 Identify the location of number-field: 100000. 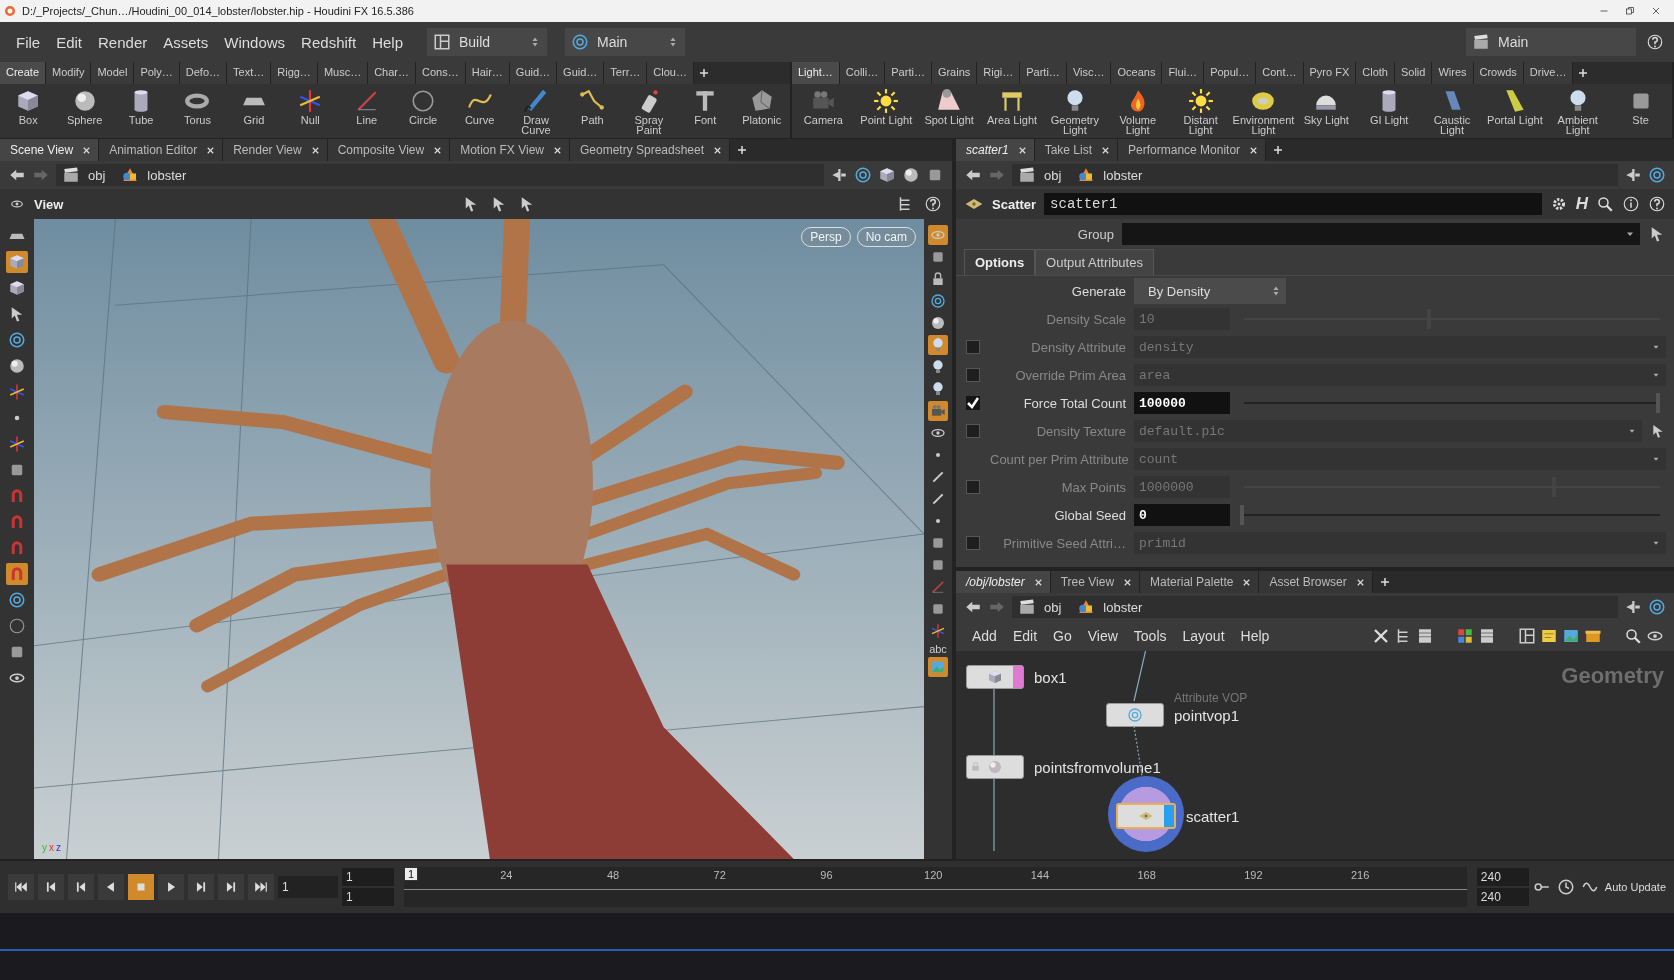
(1182, 403).